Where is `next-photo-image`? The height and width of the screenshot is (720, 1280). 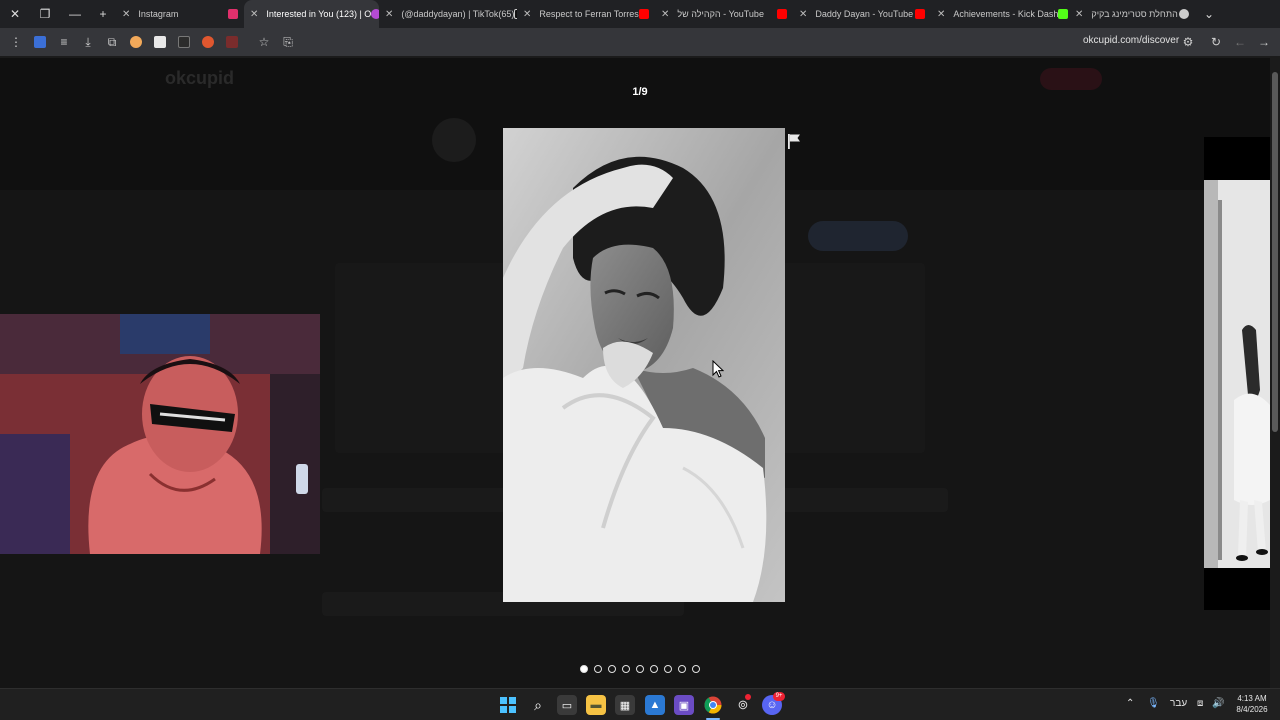
next-photo-image is located at coordinates (1237, 374).